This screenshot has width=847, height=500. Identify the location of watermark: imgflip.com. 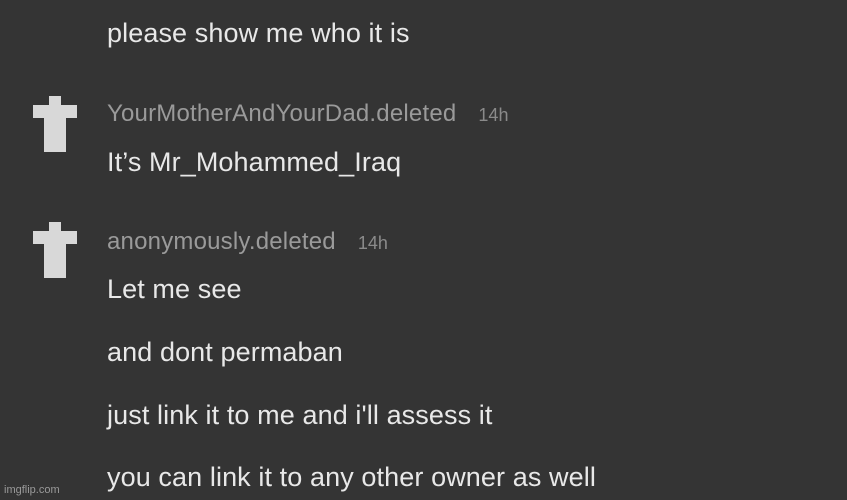
(32, 490).